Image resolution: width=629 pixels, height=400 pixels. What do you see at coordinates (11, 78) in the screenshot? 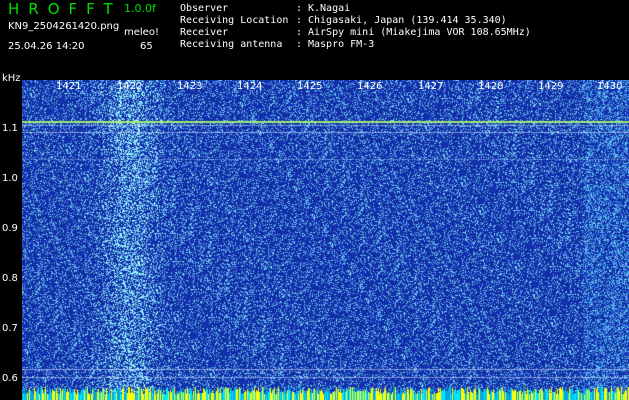
I see `y-axis-unit: kHz` at bounding box center [11, 78].